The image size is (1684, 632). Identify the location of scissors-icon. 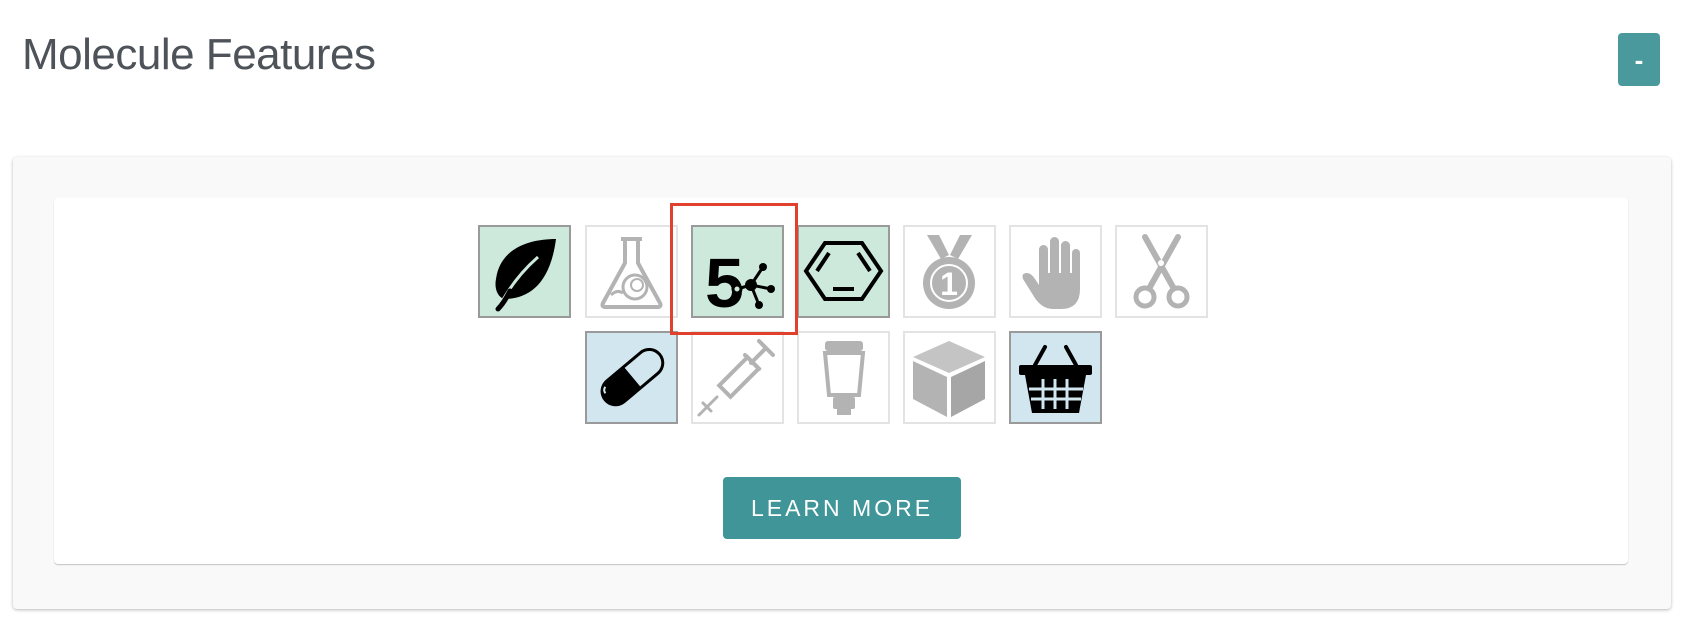
(1161, 271).